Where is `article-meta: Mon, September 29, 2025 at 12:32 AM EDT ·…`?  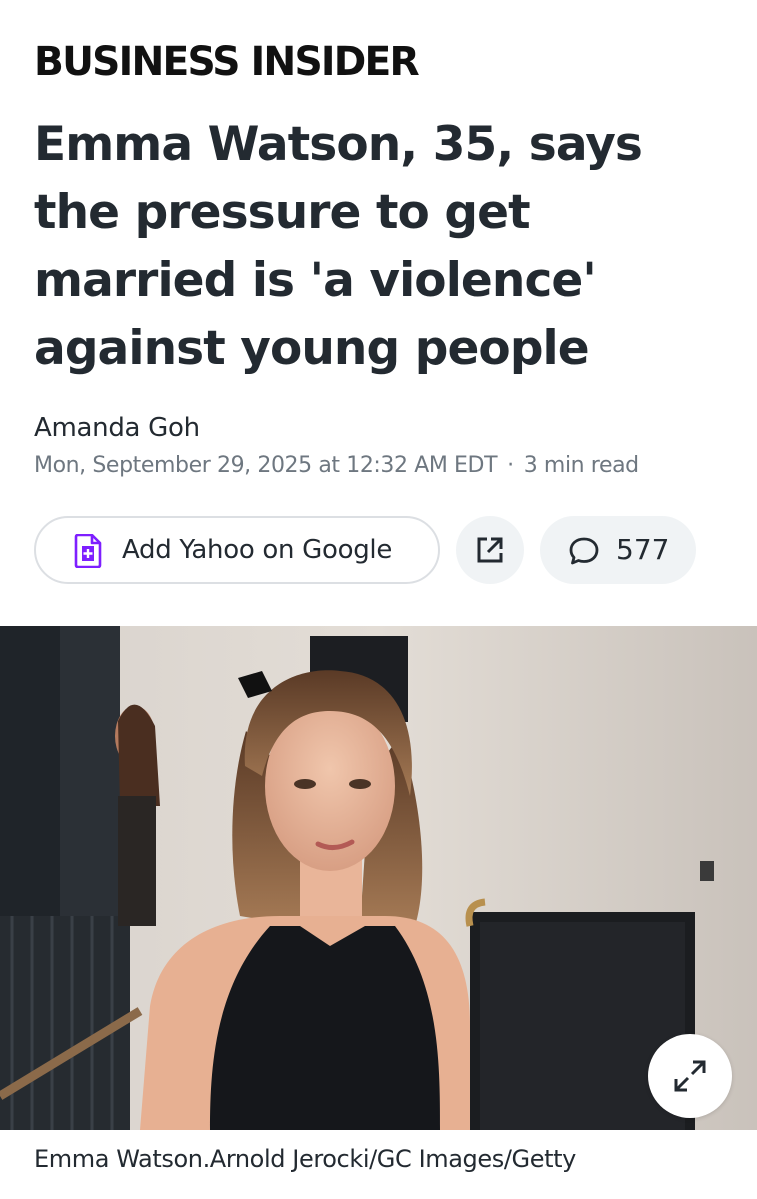
article-meta: Mon, September 29, 2025 at 12:32 AM EDT ·… is located at coordinates (336, 466).